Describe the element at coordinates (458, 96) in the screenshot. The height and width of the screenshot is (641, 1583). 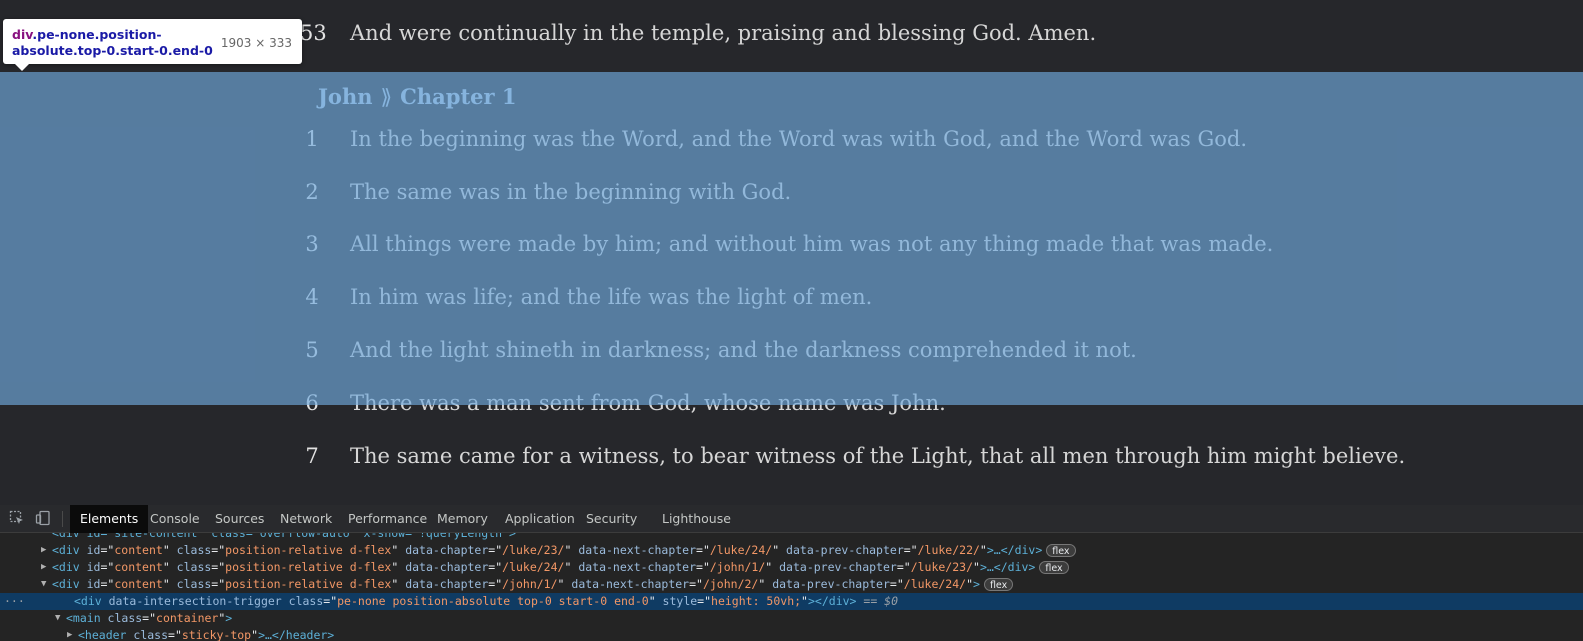
I see `chapter-link: Chapter 1` at that location.